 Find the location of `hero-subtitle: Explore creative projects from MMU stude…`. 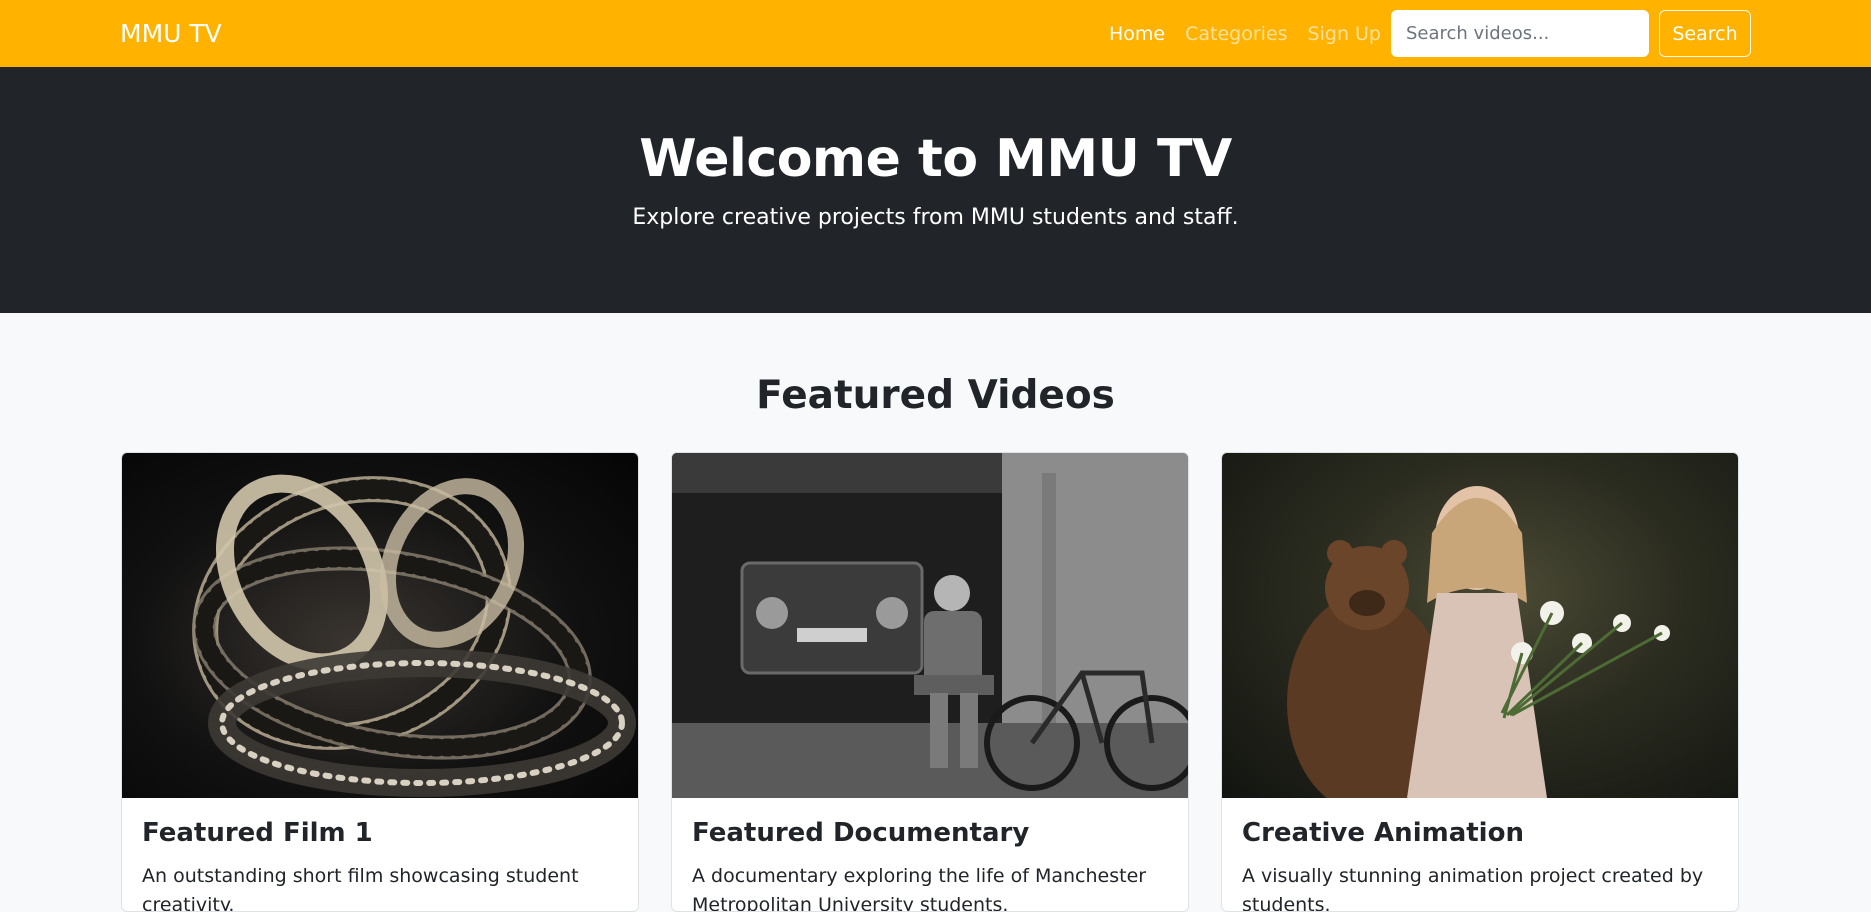

hero-subtitle: Explore creative projects from MMU stude… is located at coordinates (935, 217).